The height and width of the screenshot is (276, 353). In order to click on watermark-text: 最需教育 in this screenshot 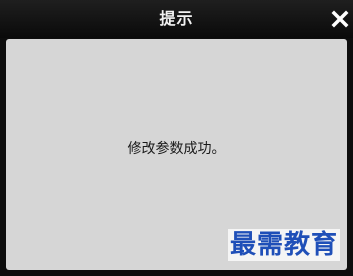, I will do `click(284, 245)`.